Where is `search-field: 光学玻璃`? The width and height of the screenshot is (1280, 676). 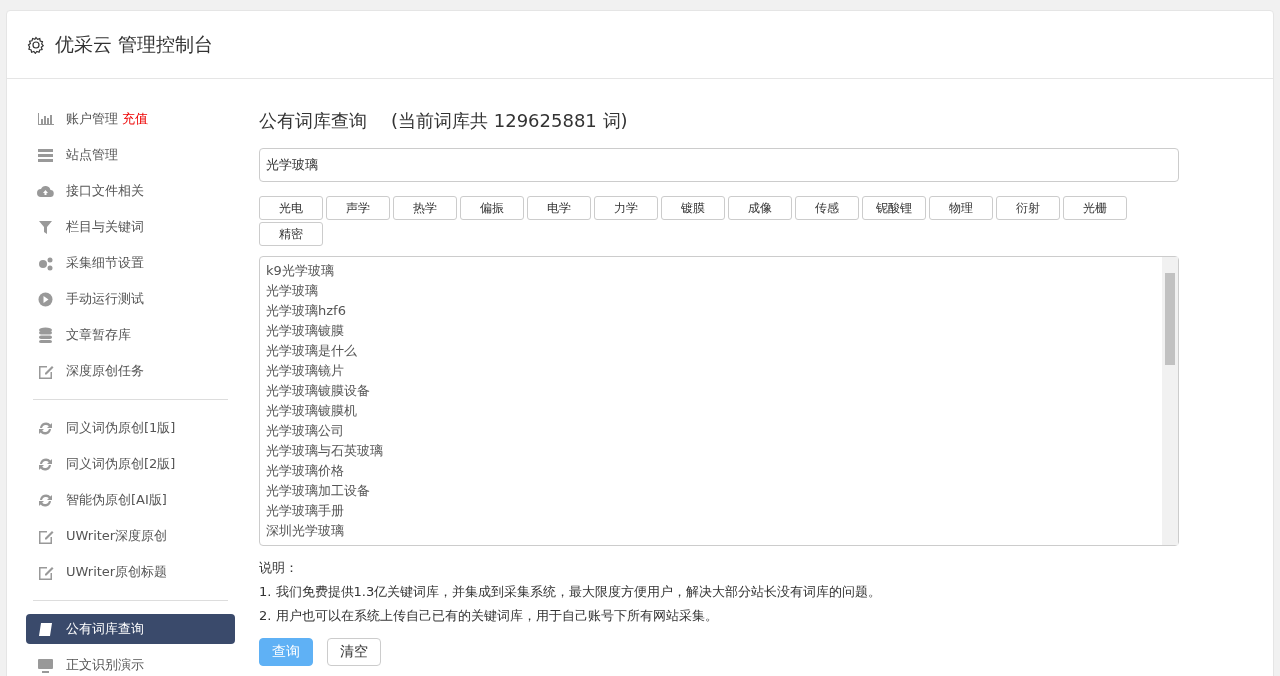 search-field: 光学玻璃 is located at coordinates (719, 165).